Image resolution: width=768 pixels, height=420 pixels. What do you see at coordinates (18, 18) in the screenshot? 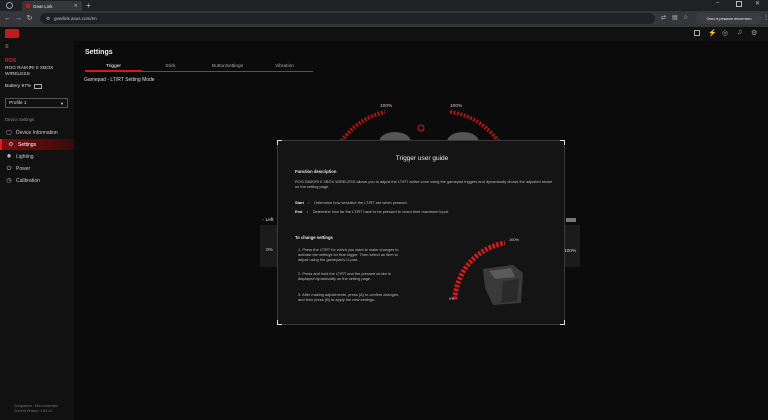
I see `forward-arrow-icon: →` at bounding box center [18, 18].